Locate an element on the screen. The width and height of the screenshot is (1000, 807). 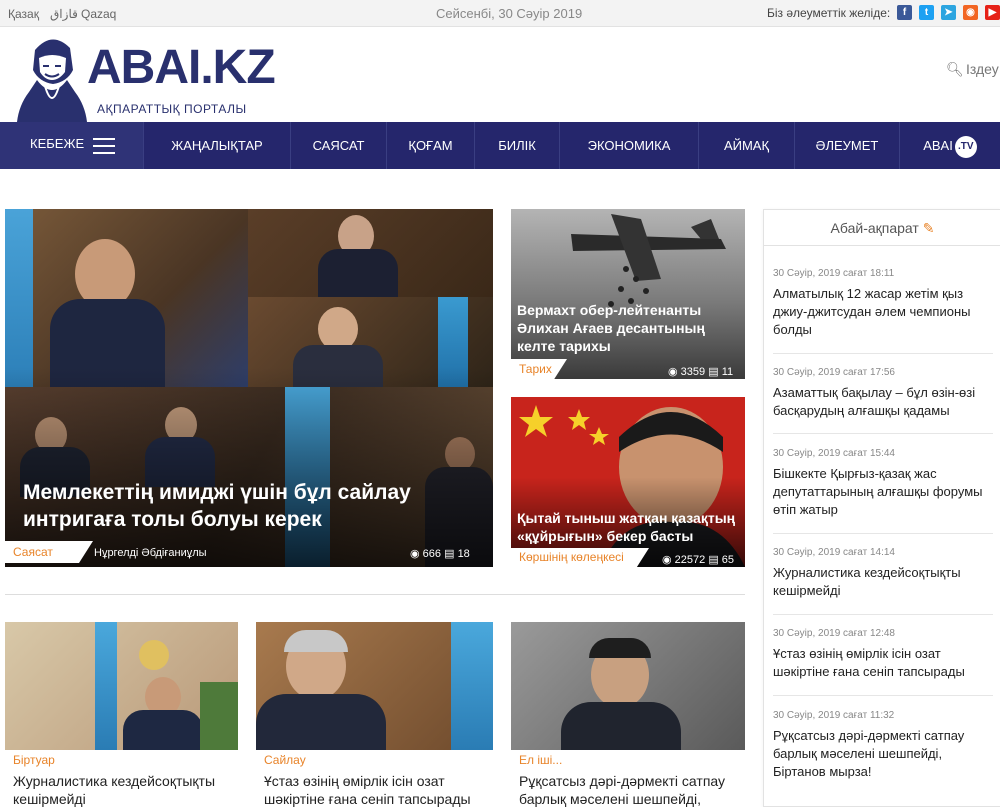
lang-kazakh-latin: Qazaq is located at coordinates (98, 14).